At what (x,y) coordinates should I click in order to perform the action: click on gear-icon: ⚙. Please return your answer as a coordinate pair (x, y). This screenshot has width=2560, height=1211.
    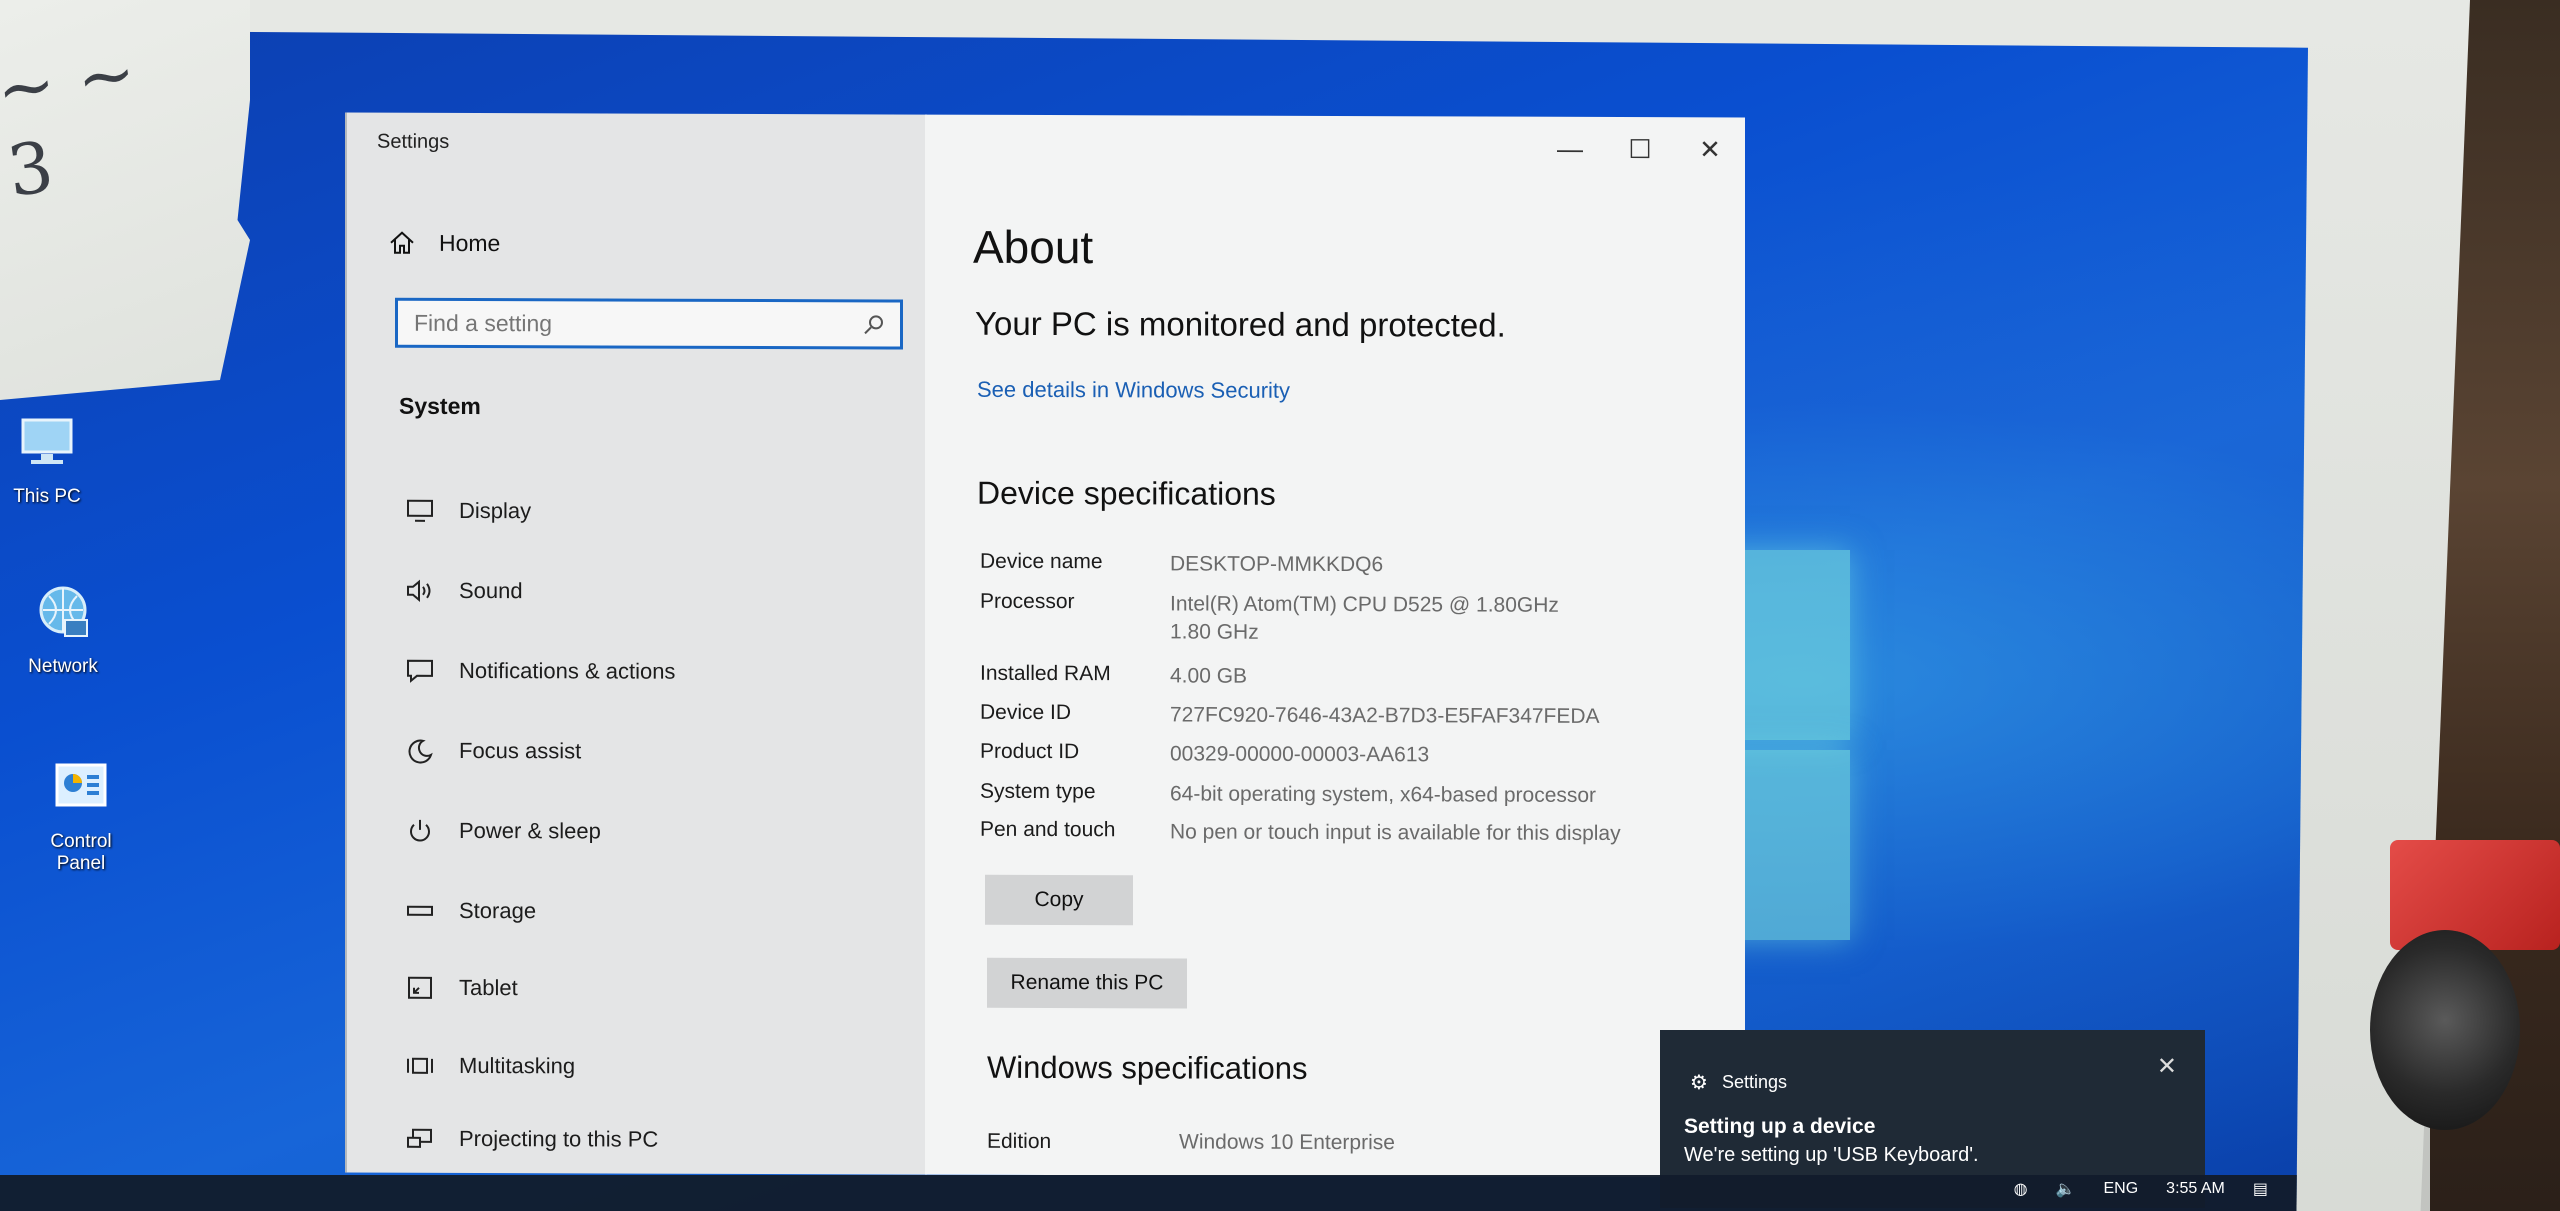
    Looking at the image, I should click on (1699, 1083).